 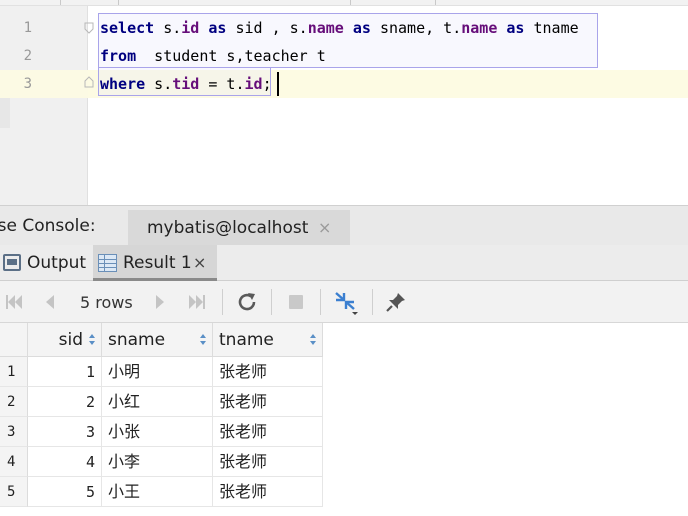 What do you see at coordinates (416, 28) in the screenshot?
I see `sql-text: sname, t.` at bounding box center [416, 28].